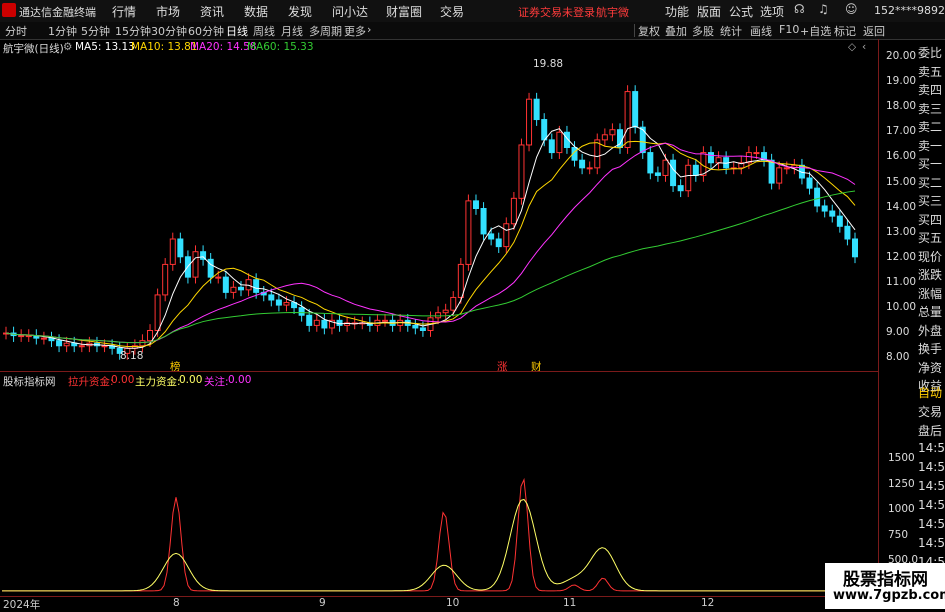 This screenshot has width=945, height=612. What do you see at coordinates (176, 603) in the screenshot?
I see `x-tick-aug: 8` at bounding box center [176, 603].